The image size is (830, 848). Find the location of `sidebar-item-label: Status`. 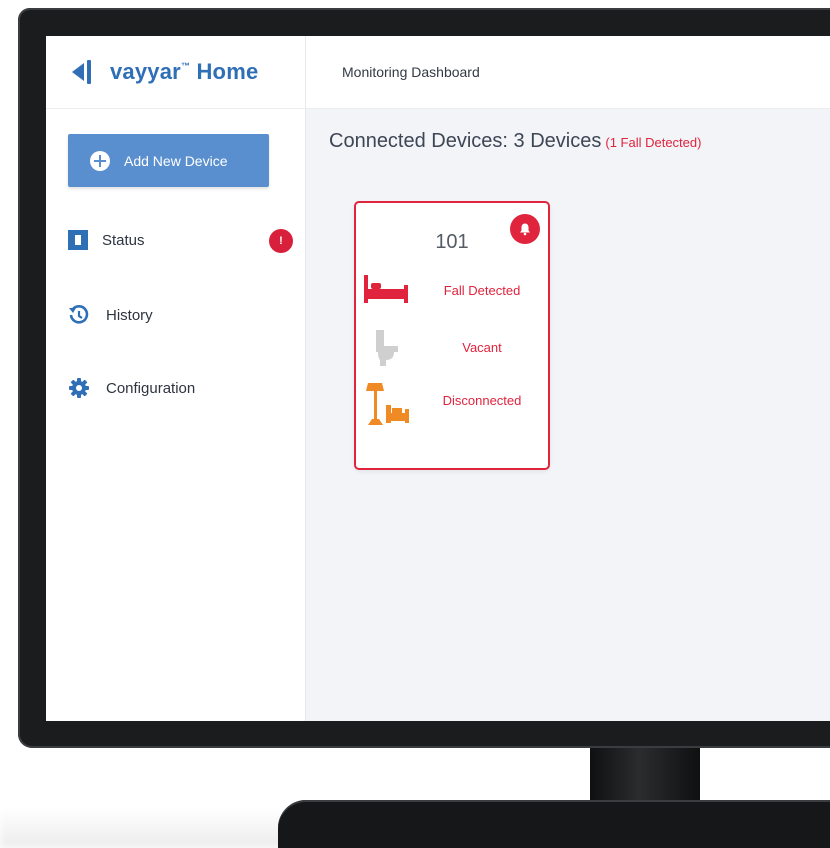

sidebar-item-label: Status is located at coordinates (123, 240).